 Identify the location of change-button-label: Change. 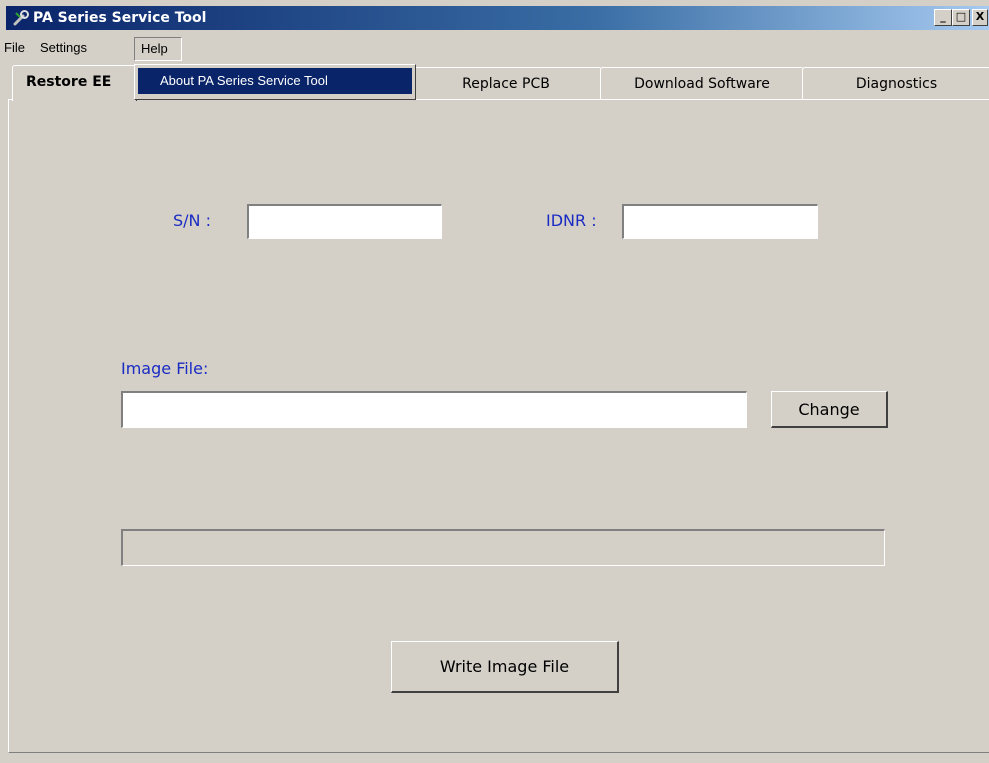
(829, 409).